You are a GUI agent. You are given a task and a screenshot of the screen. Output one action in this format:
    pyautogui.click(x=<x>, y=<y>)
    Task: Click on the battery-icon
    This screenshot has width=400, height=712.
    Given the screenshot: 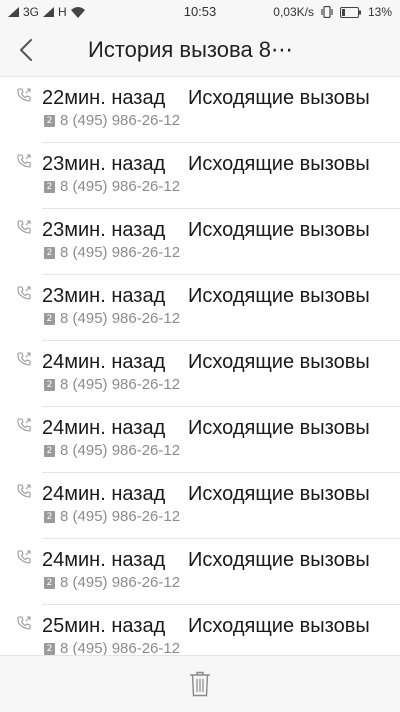 What is the action you would take?
    pyautogui.click(x=350, y=12)
    